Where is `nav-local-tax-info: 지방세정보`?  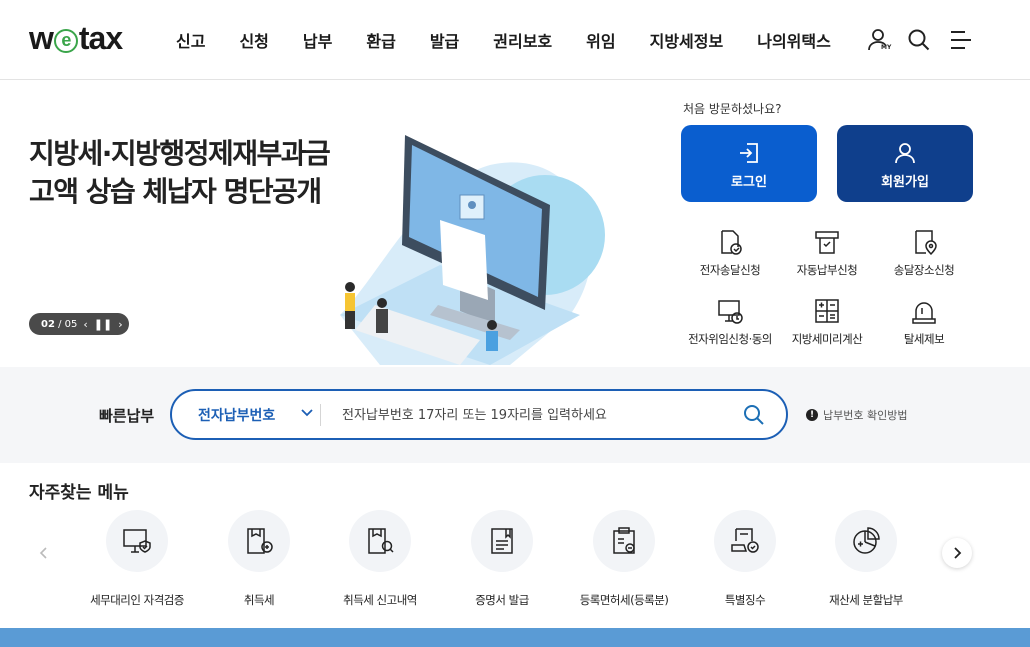 nav-local-tax-info: 지방세정보 is located at coordinates (687, 40).